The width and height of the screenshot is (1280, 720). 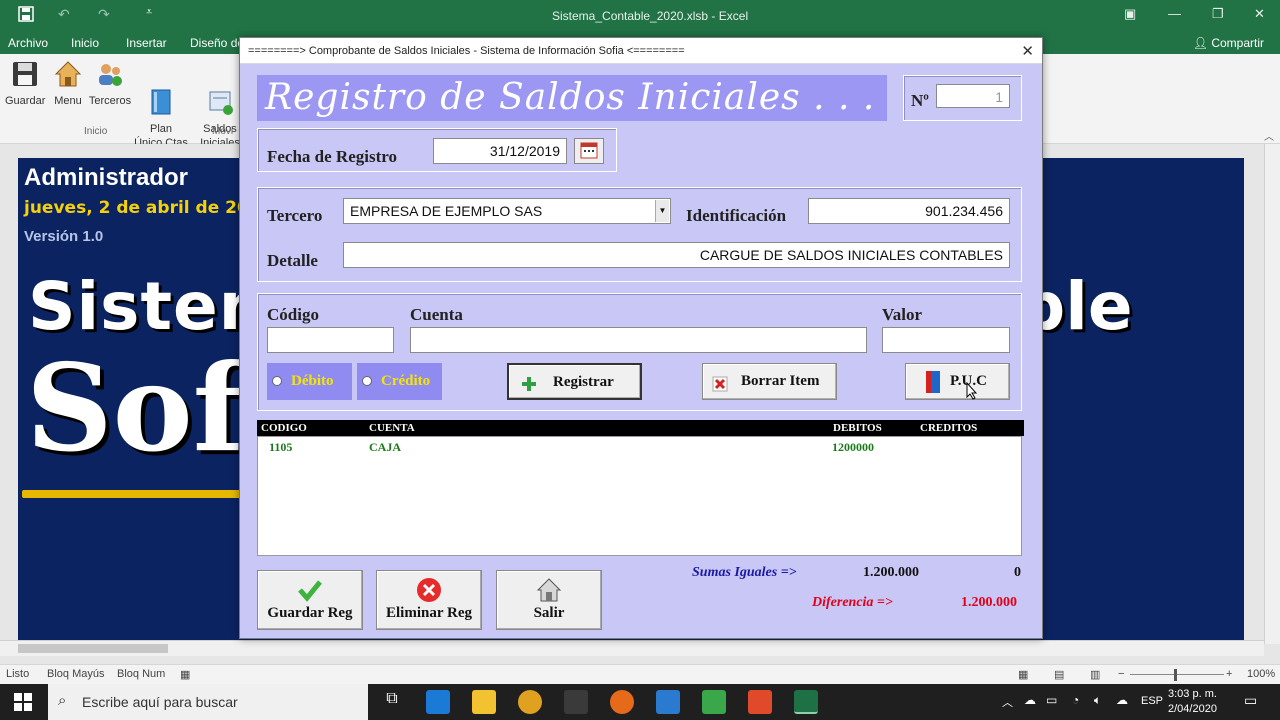 What do you see at coordinates (392, 428) in the screenshot?
I see `column-cuenta: CUENTA` at bounding box center [392, 428].